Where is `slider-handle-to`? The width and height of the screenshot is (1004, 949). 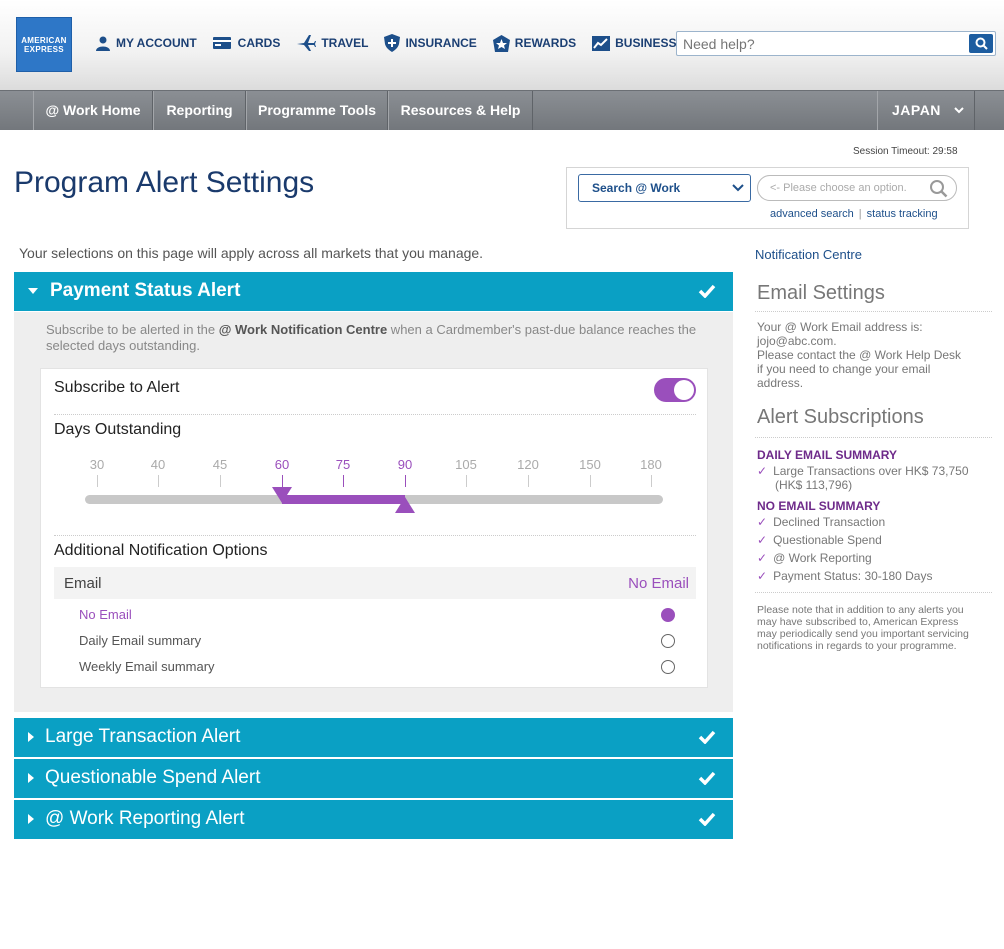
slider-handle-to is located at coordinates (405, 505).